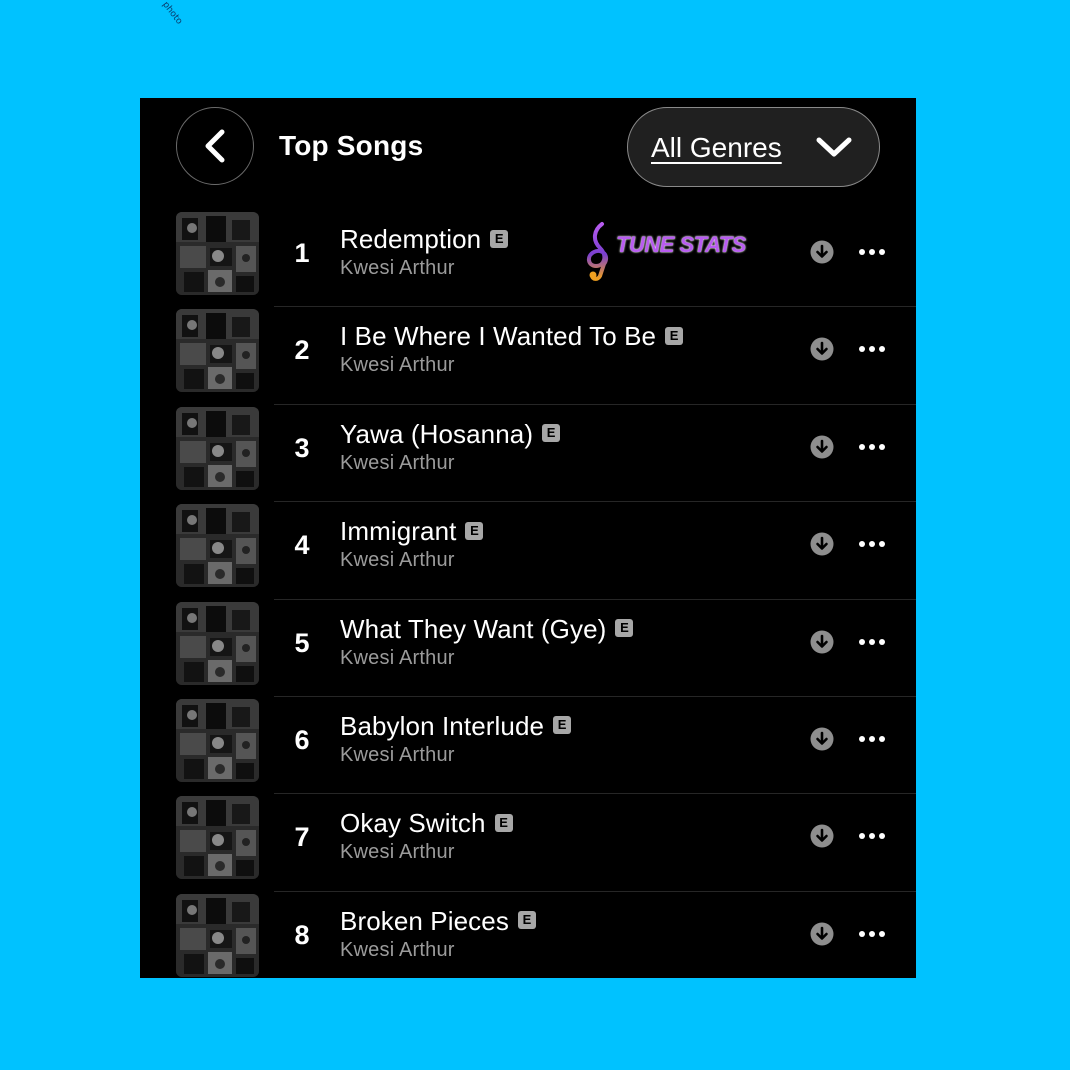 This screenshot has width=1070, height=1070. Describe the element at coordinates (716, 147) in the screenshot. I see `genre-filter-label: All Genres` at that location.